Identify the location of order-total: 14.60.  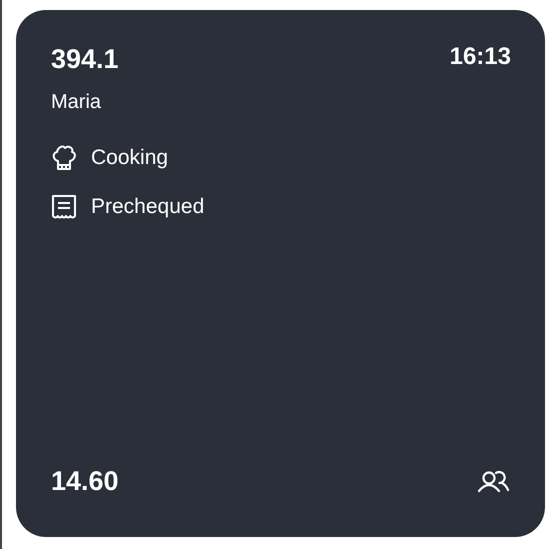
(85, 481).